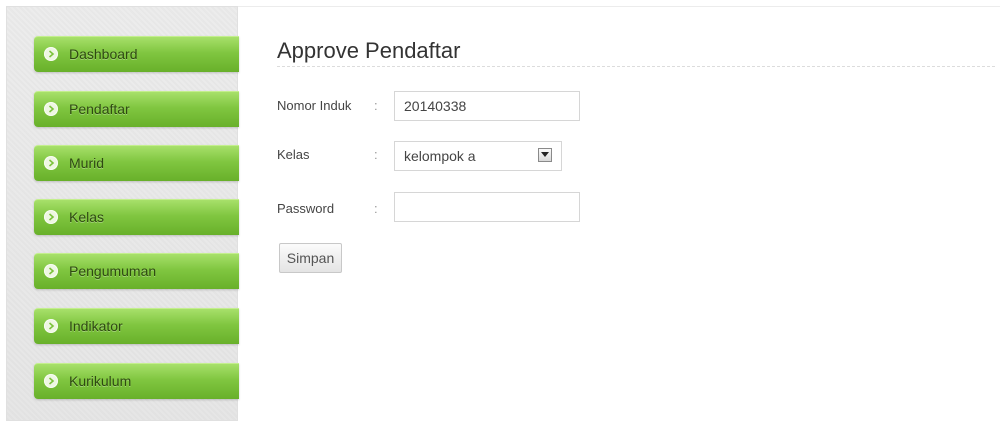 This screenshot has height=425, width=1000. What do you see at coordinates (310, 258) in the screenshot?
I see `simpan-button: Simpan` at bounding box center [310, 258].